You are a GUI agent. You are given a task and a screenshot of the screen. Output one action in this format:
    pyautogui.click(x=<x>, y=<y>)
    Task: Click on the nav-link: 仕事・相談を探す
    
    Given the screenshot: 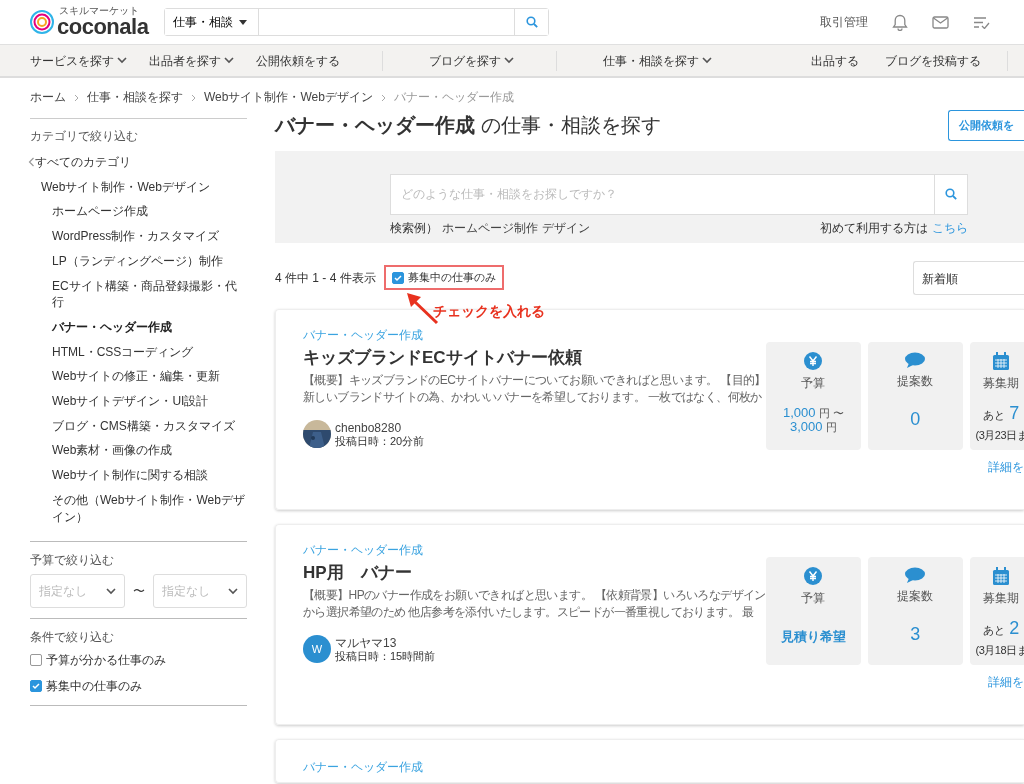 What is the action you would take?
    pyautogui.click(x=657, y=60)
    